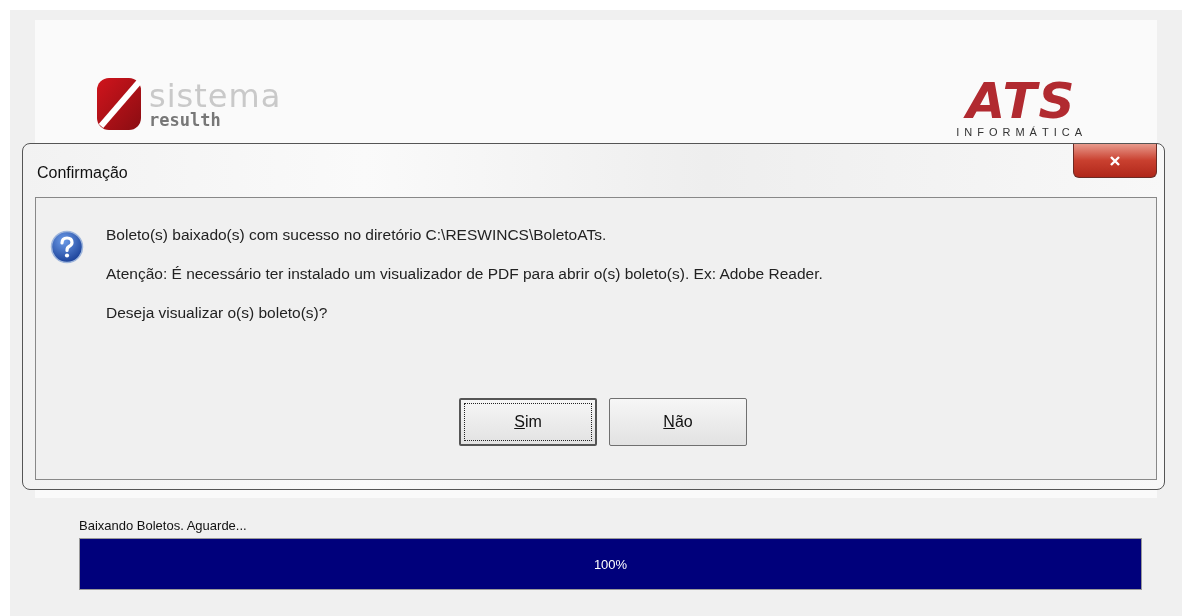  Describe the element at coordinates (1021, 132) in the screenshot. I see `logo-subtext: INFORMÁTICA` at that location.